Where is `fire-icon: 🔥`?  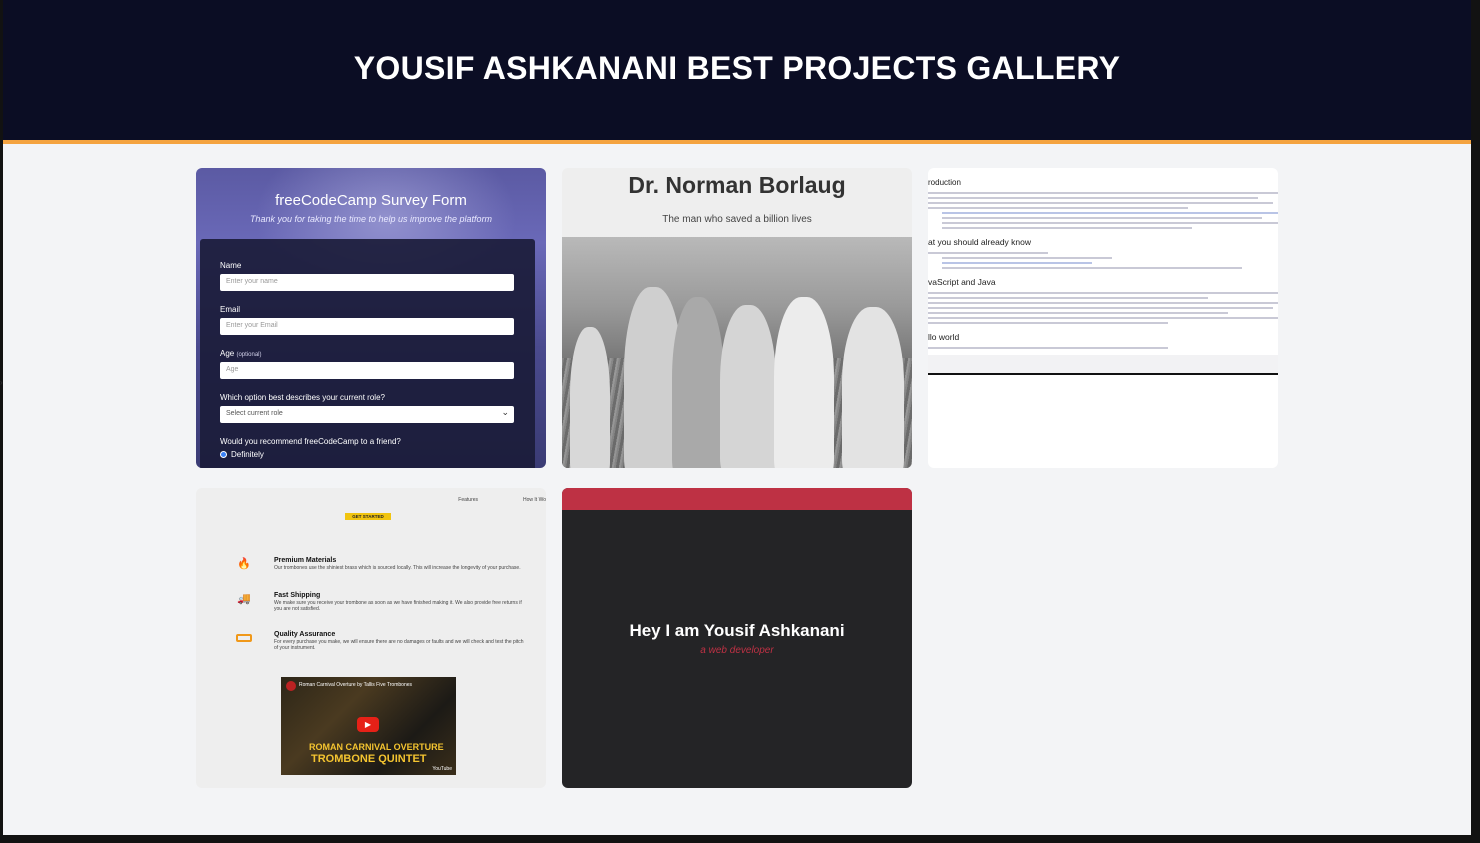 fire-icon: 🔥 is located at coordinates (244, 564).